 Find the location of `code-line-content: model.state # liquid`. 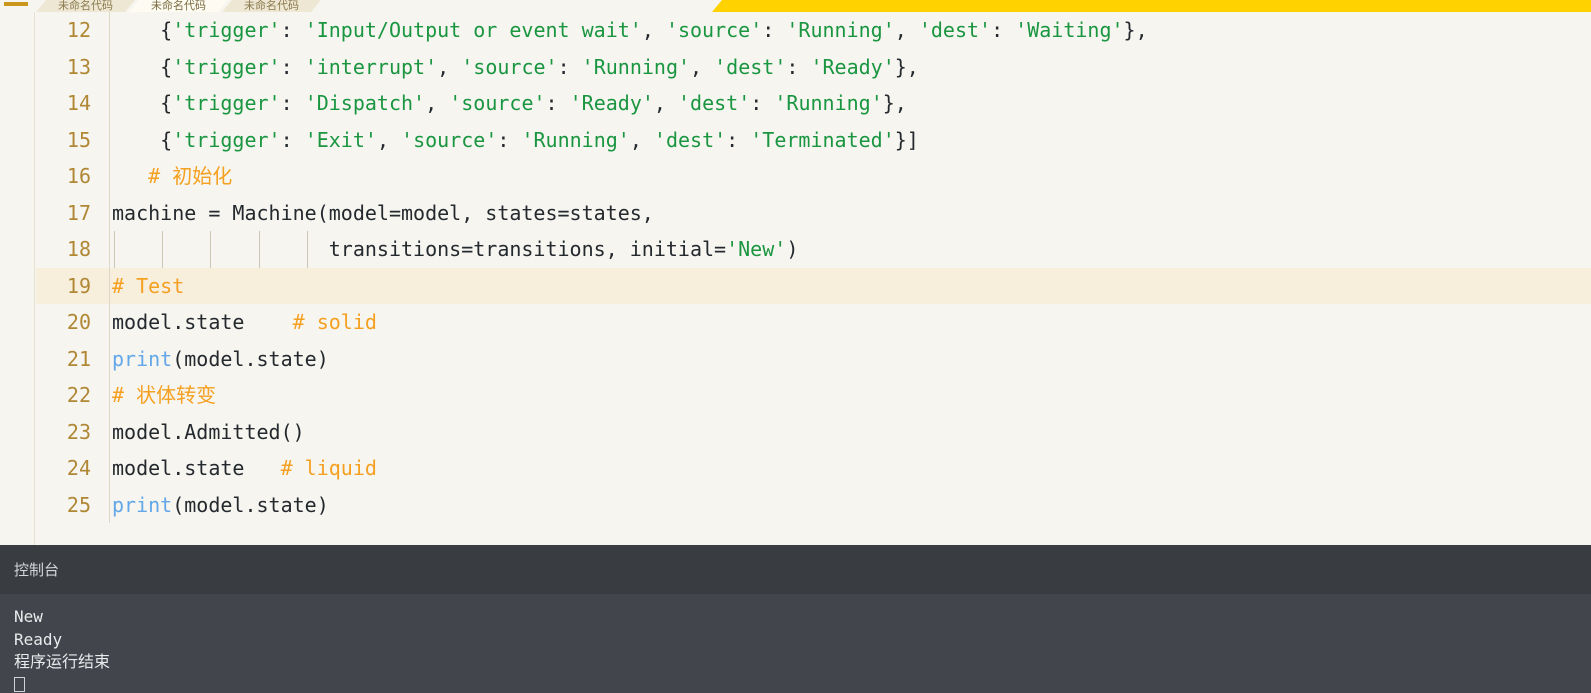

code-line-content: model.state # liquid is located at coordinates (850, 468).